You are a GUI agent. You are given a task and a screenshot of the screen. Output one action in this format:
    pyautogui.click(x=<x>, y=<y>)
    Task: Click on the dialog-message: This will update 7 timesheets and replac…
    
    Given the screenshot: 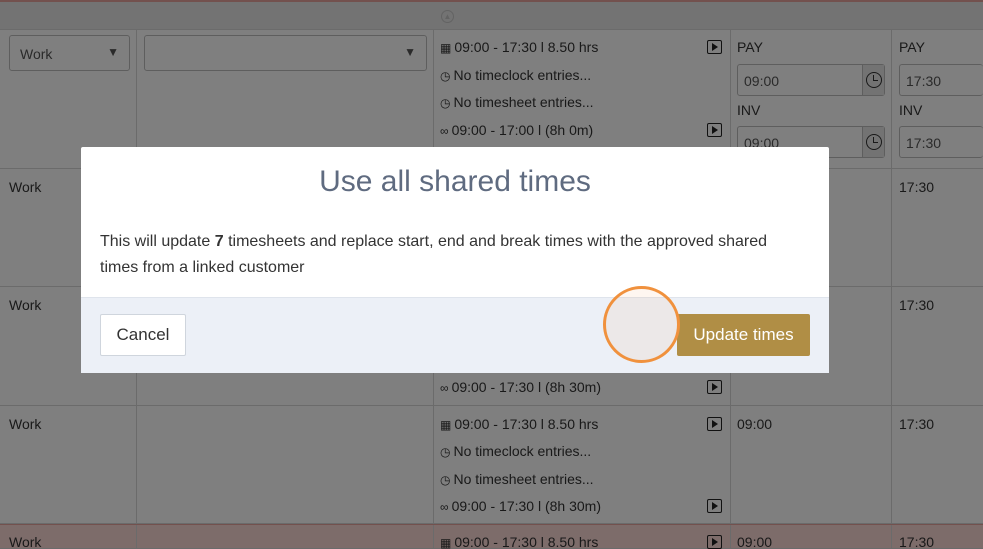 What is the action you would take?
    pyautogui.click(x=434, y=254)
    